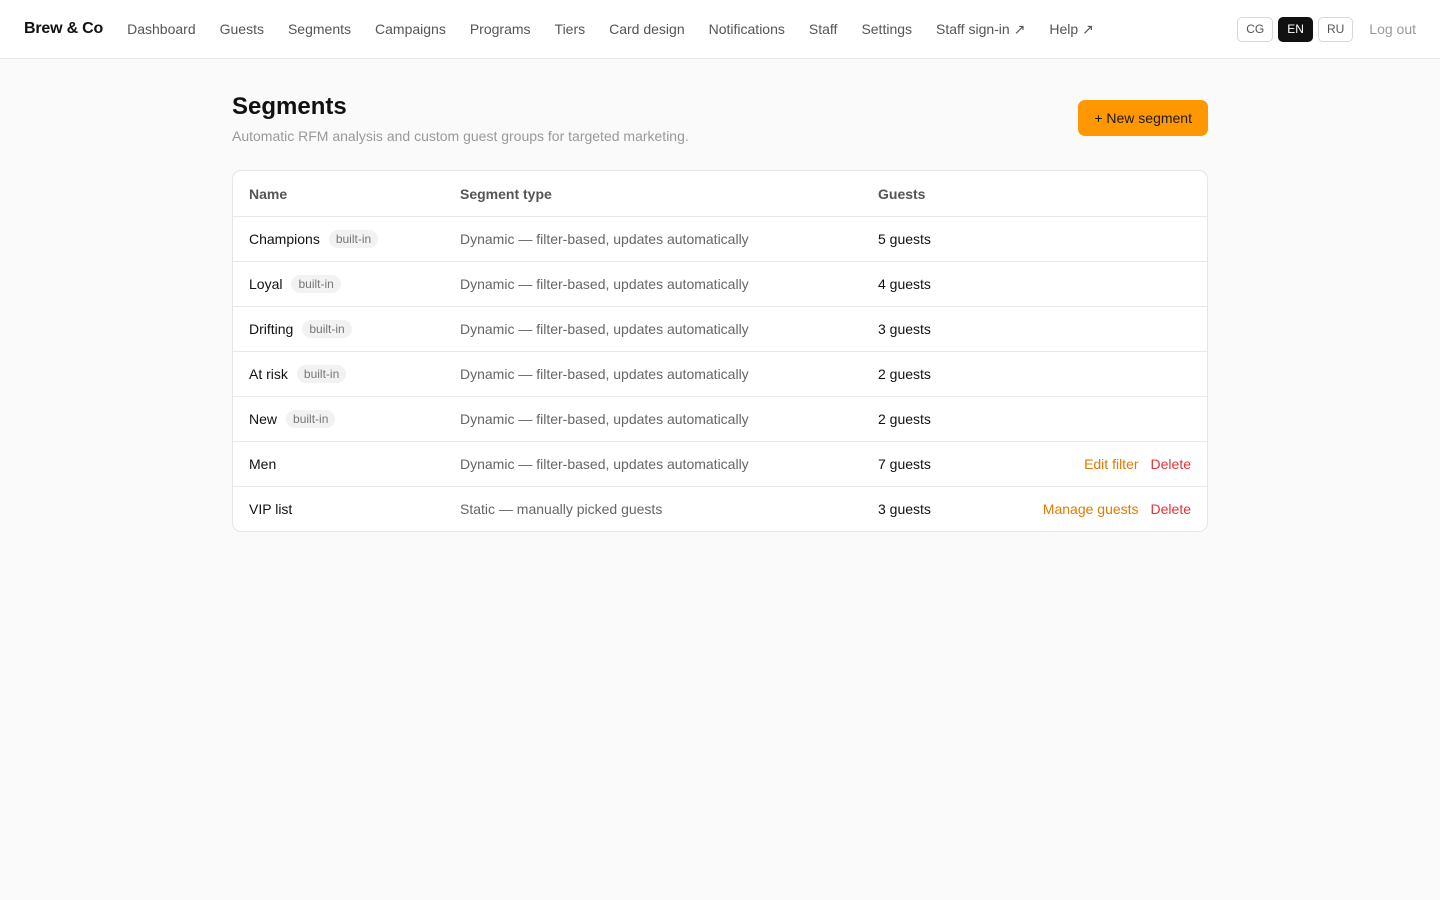 The height and width of the screenshot is (900, 1440). What do you see at coordinates (271, 509) in the screenshot?
I see `segment-name: VIP list` at bounding box center [271, 509].